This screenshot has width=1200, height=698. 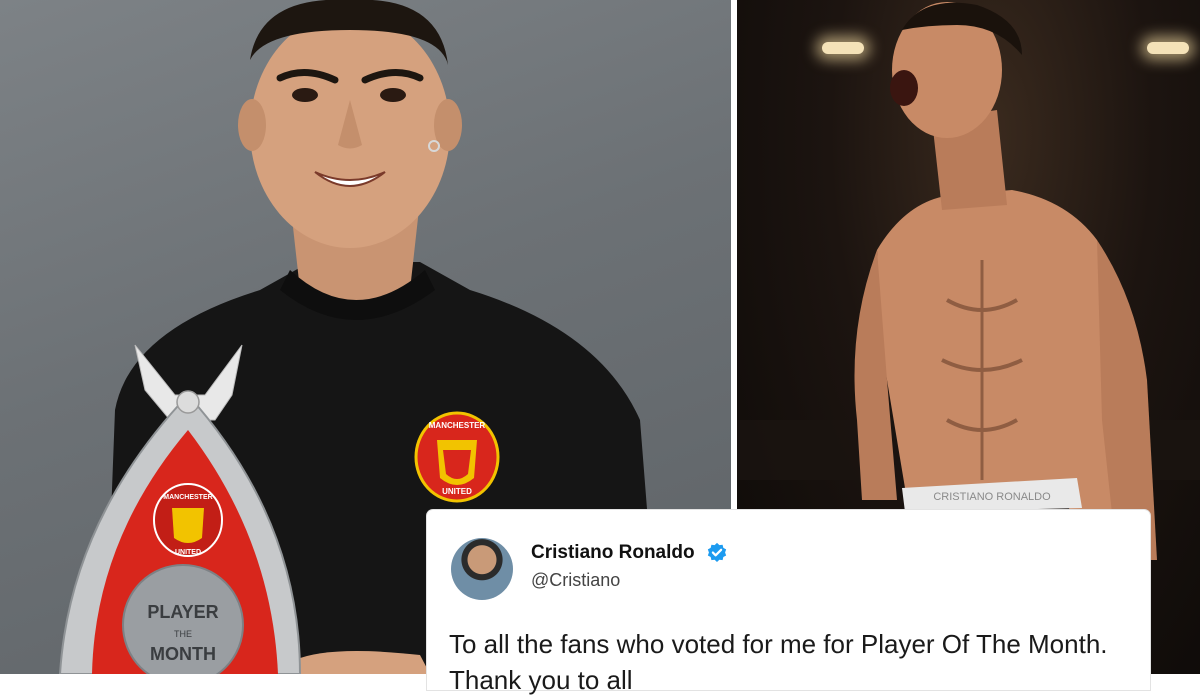 What do you see at coordinates (457, 491) in the screenshot?
I see `shirt-crest-bottom-text: UNITED` at bounding box center [457, 491].